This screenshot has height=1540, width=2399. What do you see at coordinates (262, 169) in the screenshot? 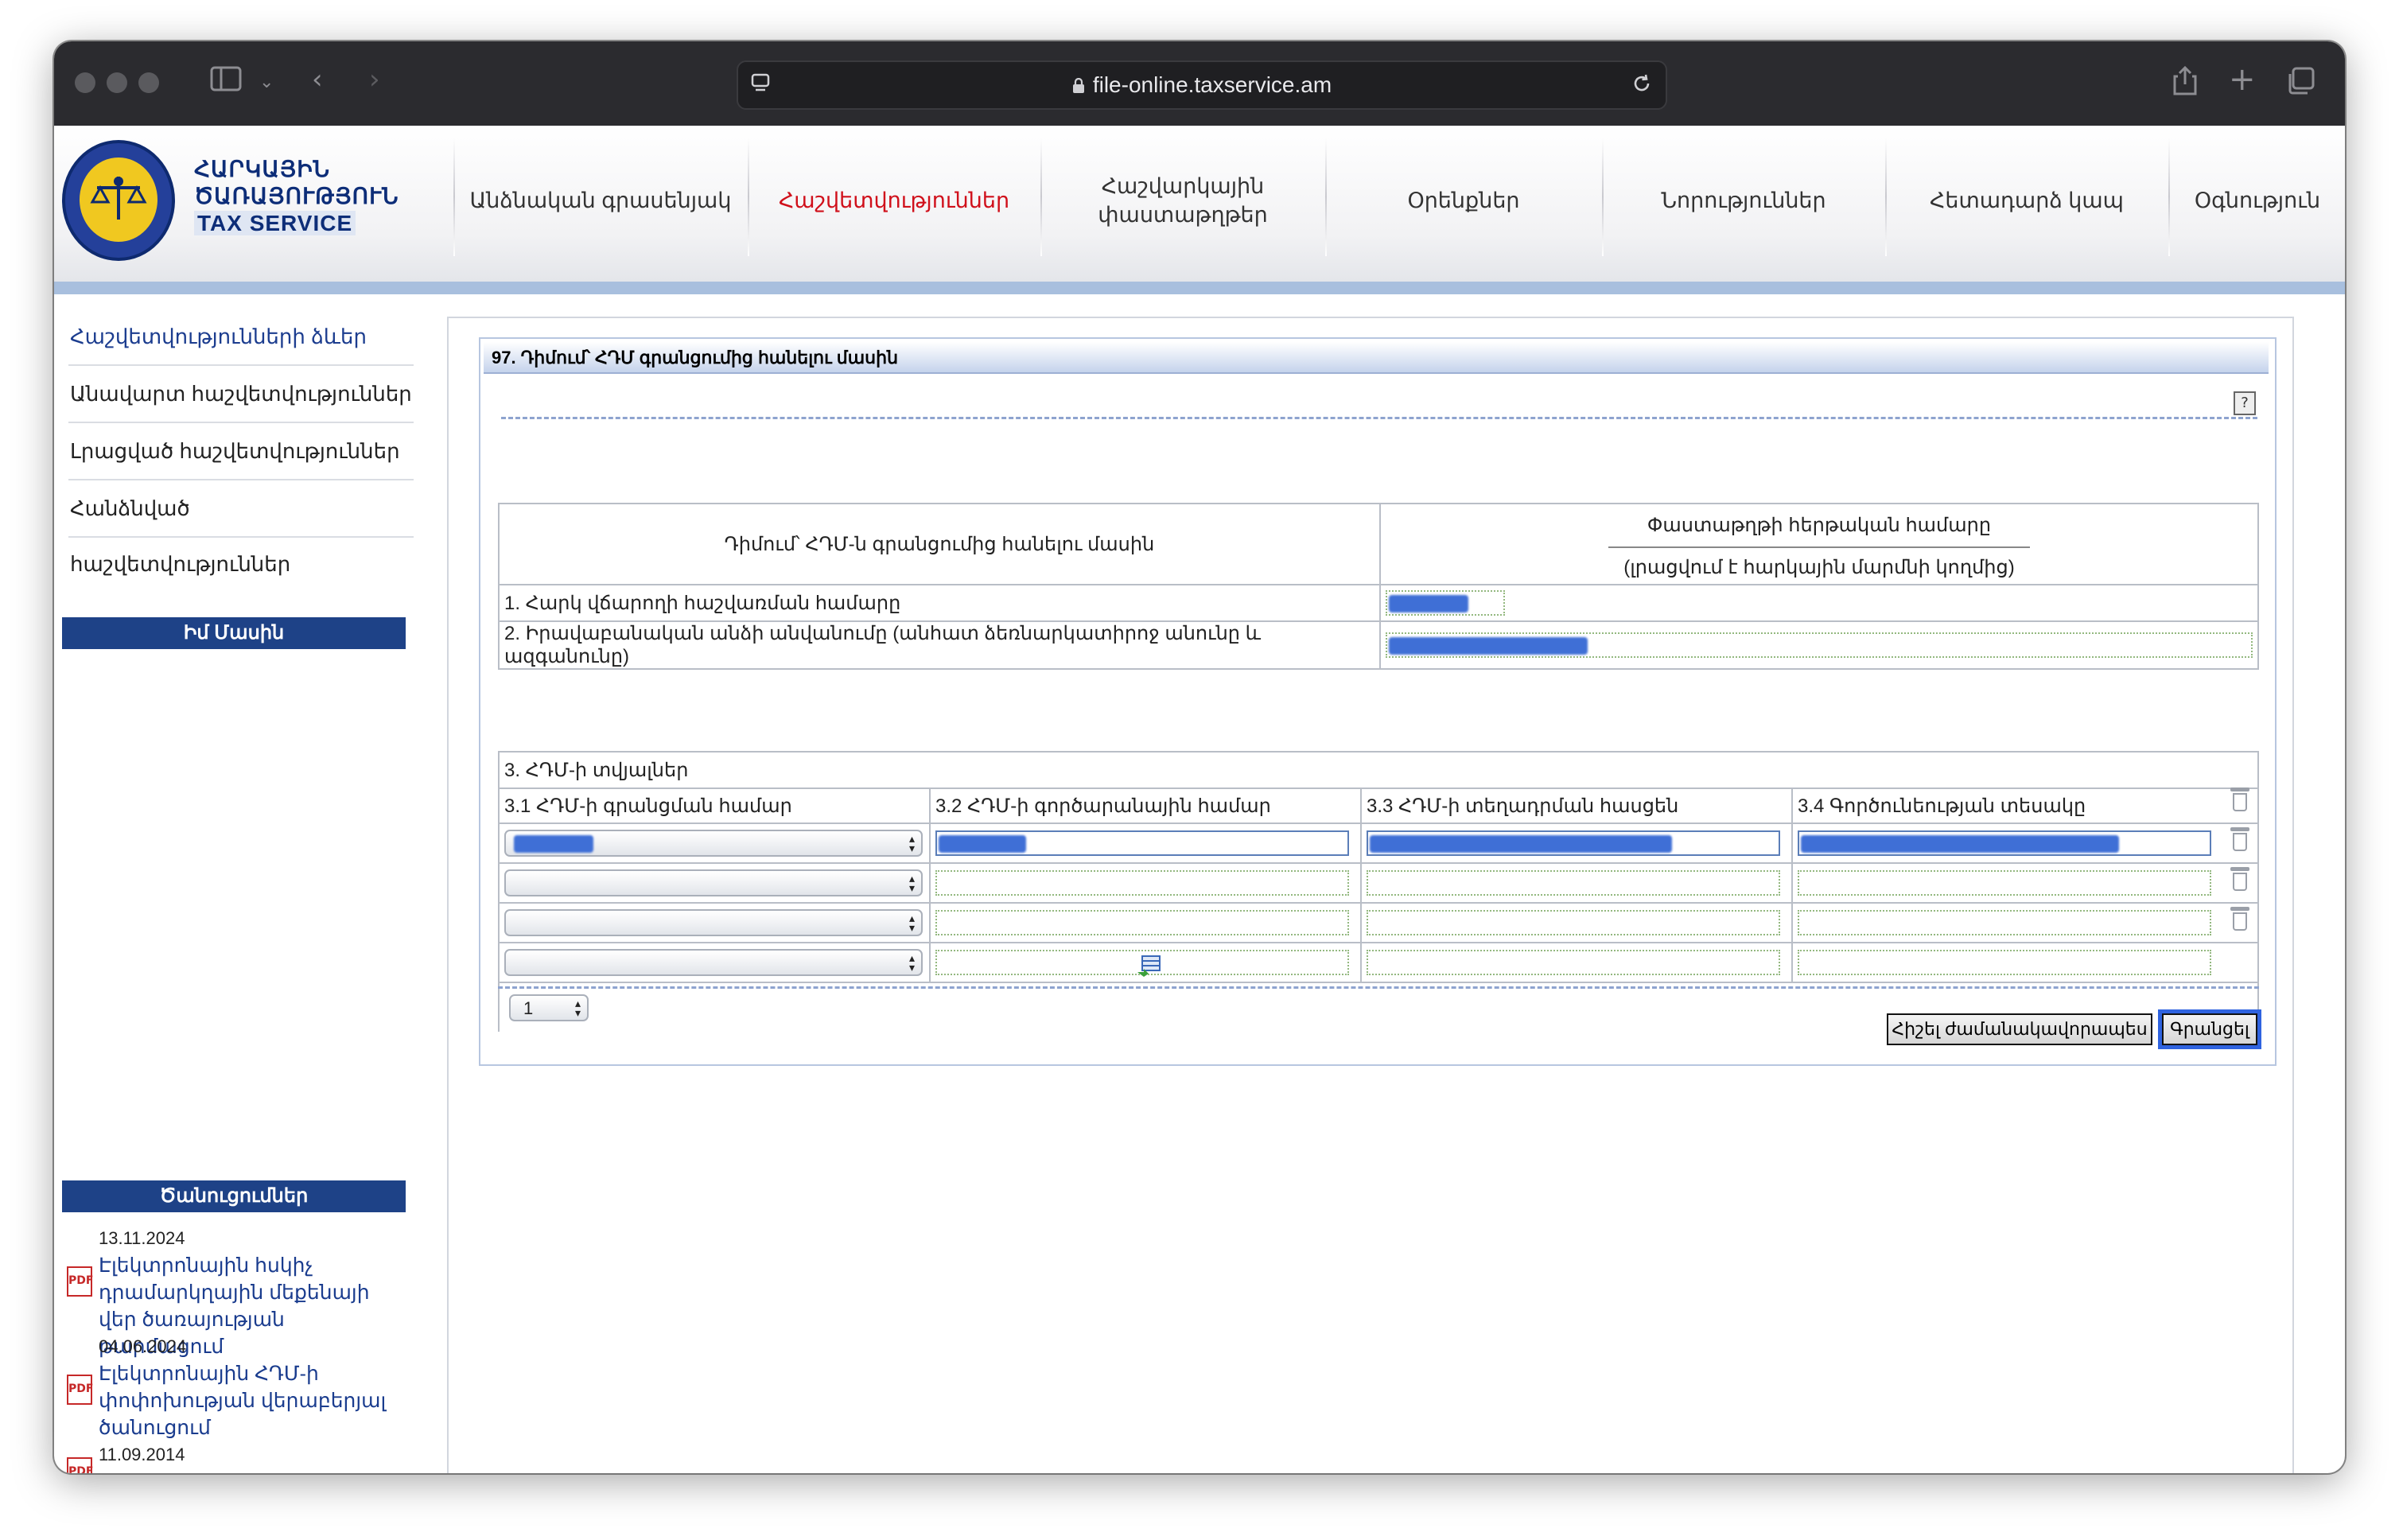
I see `logo-line-armenian-1: ՀԱՐԿԱՅԻՆ` at bounding box center [262, 169].